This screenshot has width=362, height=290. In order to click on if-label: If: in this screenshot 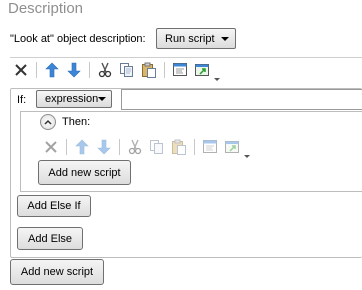, I will do `click(22, 100)`.